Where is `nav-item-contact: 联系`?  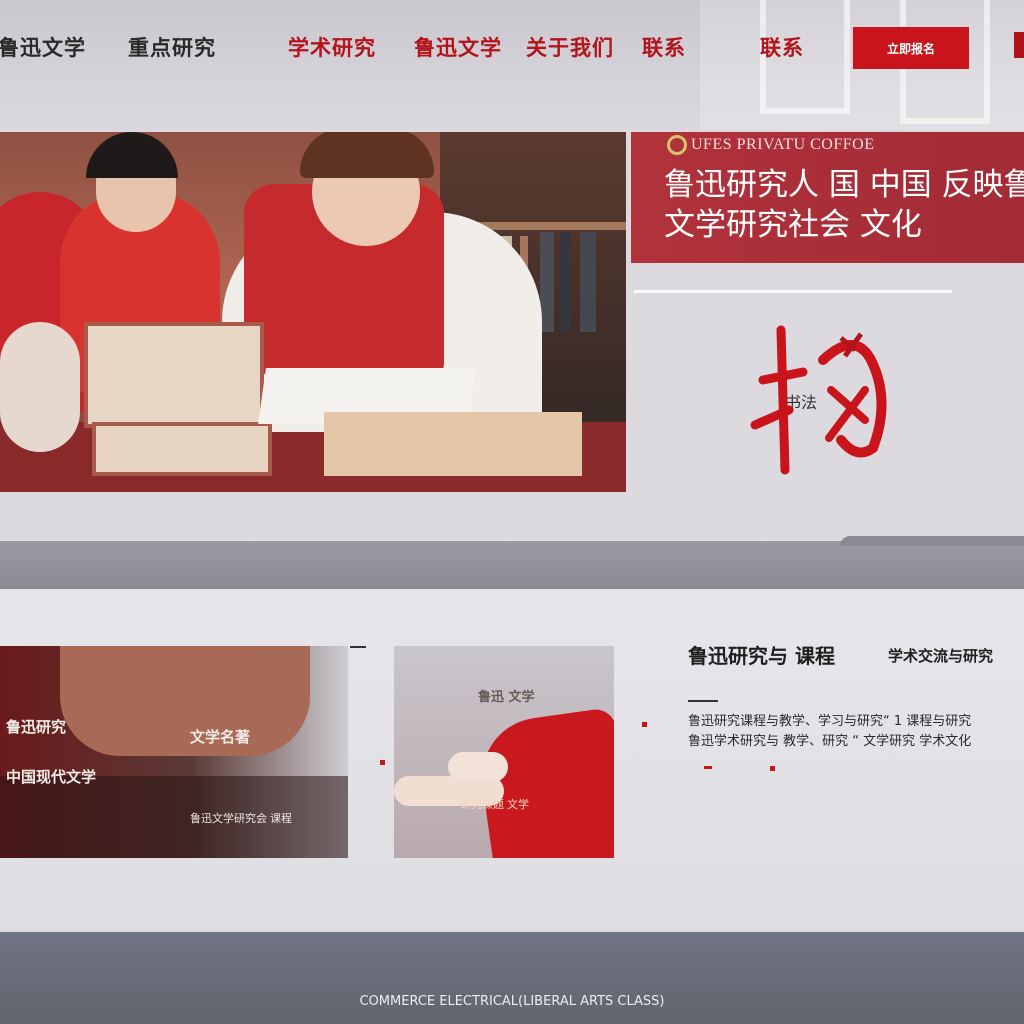 nav-item-contact: 联系 is located at coordinates (664, 47).